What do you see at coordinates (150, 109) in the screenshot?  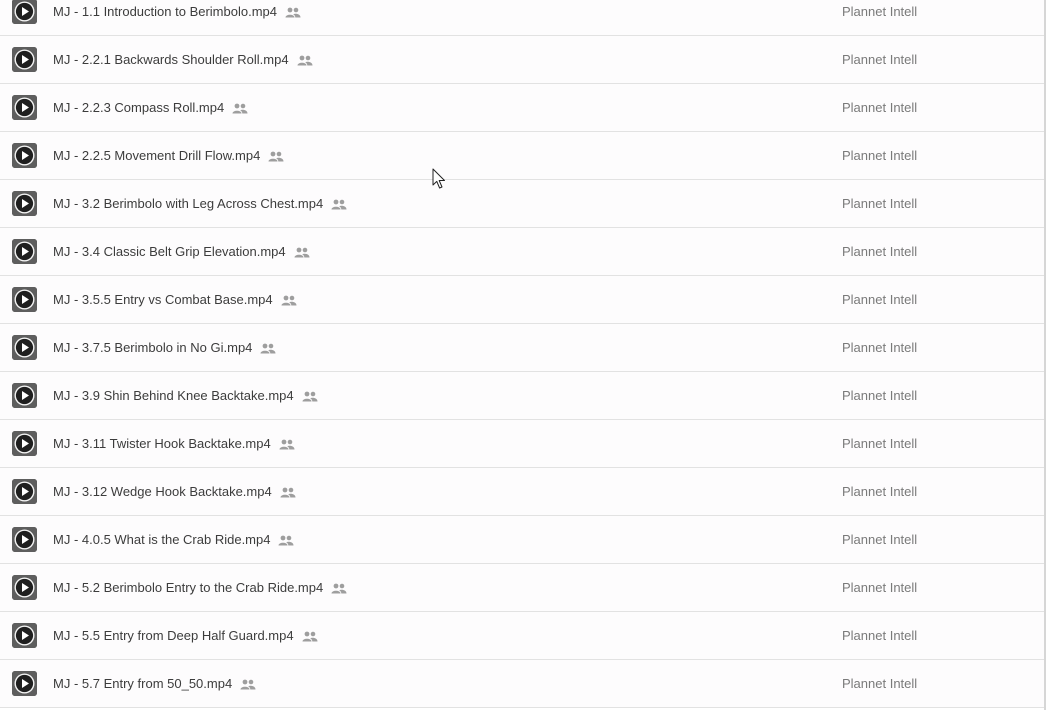 I see `file-name: MJ - 2.2.3 Compass Roll.mp4` at bounding box center [150, 109].